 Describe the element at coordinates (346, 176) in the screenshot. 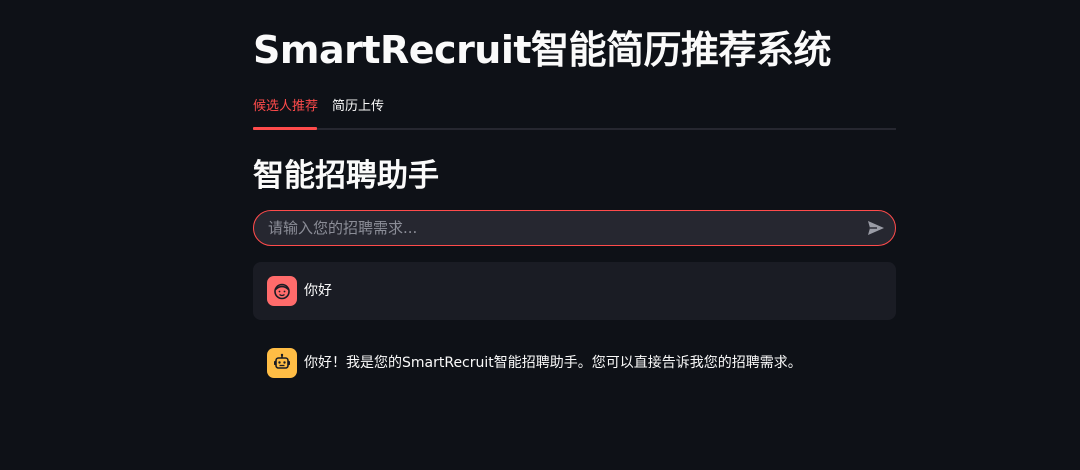

I see `section-title: 智能招聘助手` at that location.